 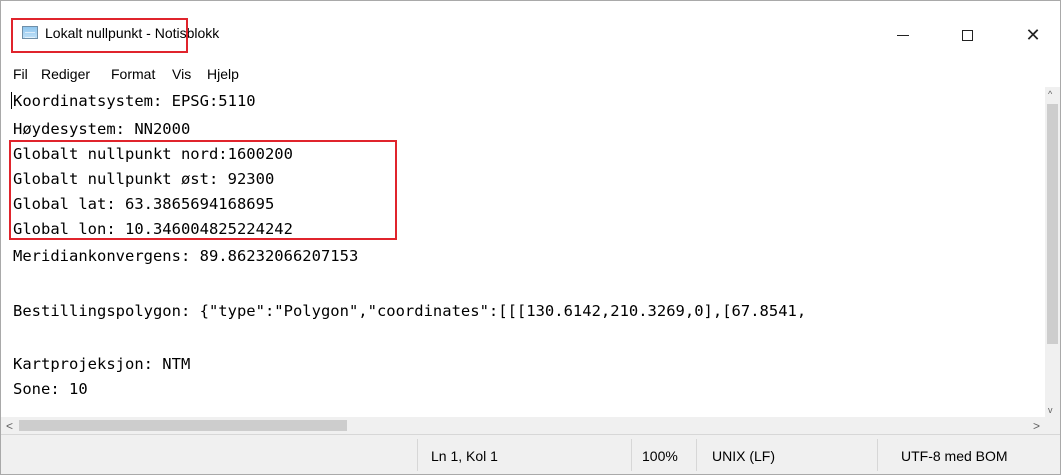 What do you see at coordinates (203, 190) in the screenshot?
I see `coordinates-highlight-box` at bounding box center [203, 190].